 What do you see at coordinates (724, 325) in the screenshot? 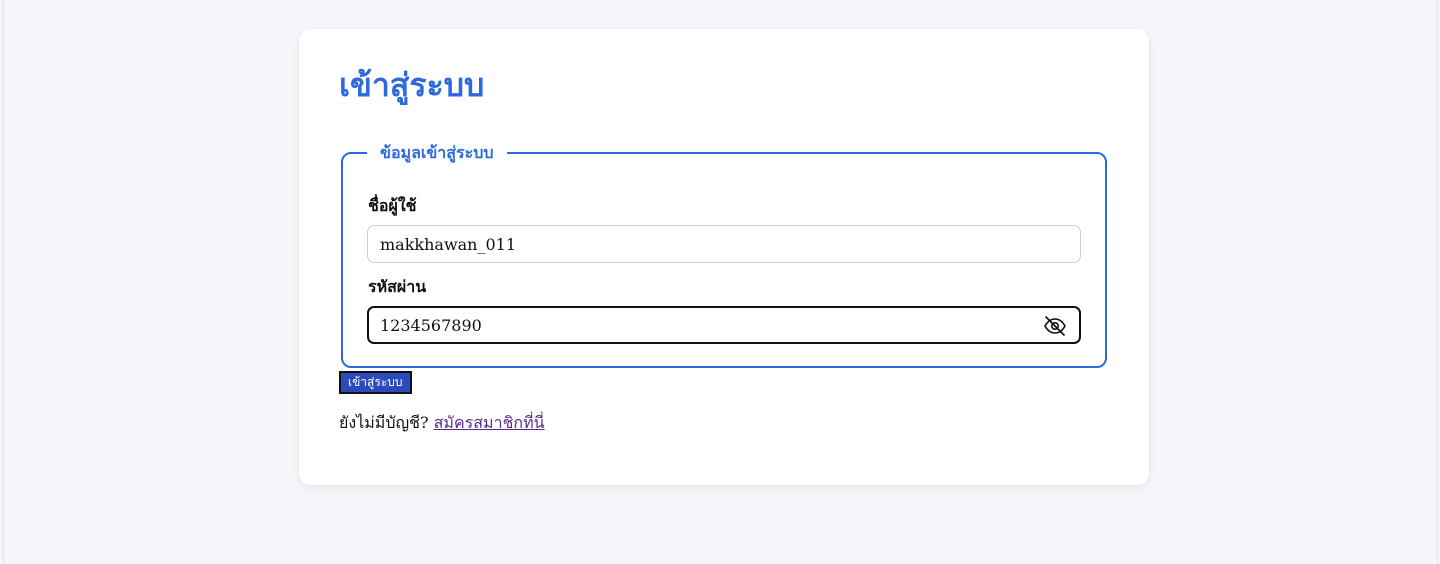
I see `password-input: 1234567890` at bounding box center [724, 325].